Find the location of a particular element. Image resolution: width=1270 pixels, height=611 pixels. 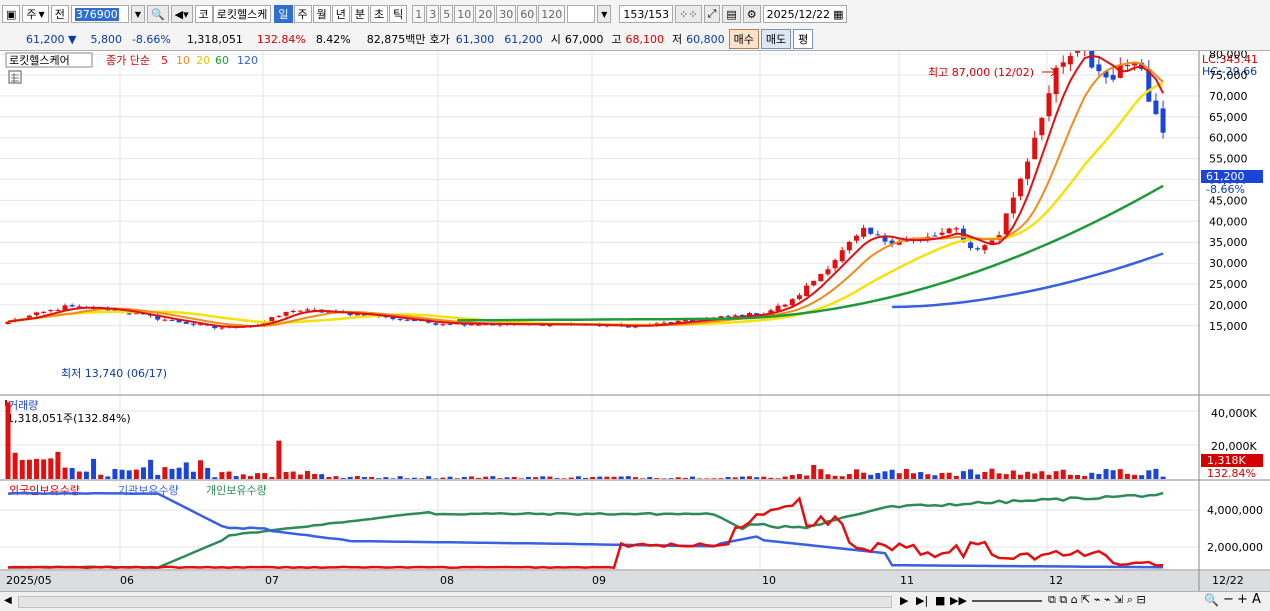

crosshair-icon: ⤢ is located at coordinates (712, 14).